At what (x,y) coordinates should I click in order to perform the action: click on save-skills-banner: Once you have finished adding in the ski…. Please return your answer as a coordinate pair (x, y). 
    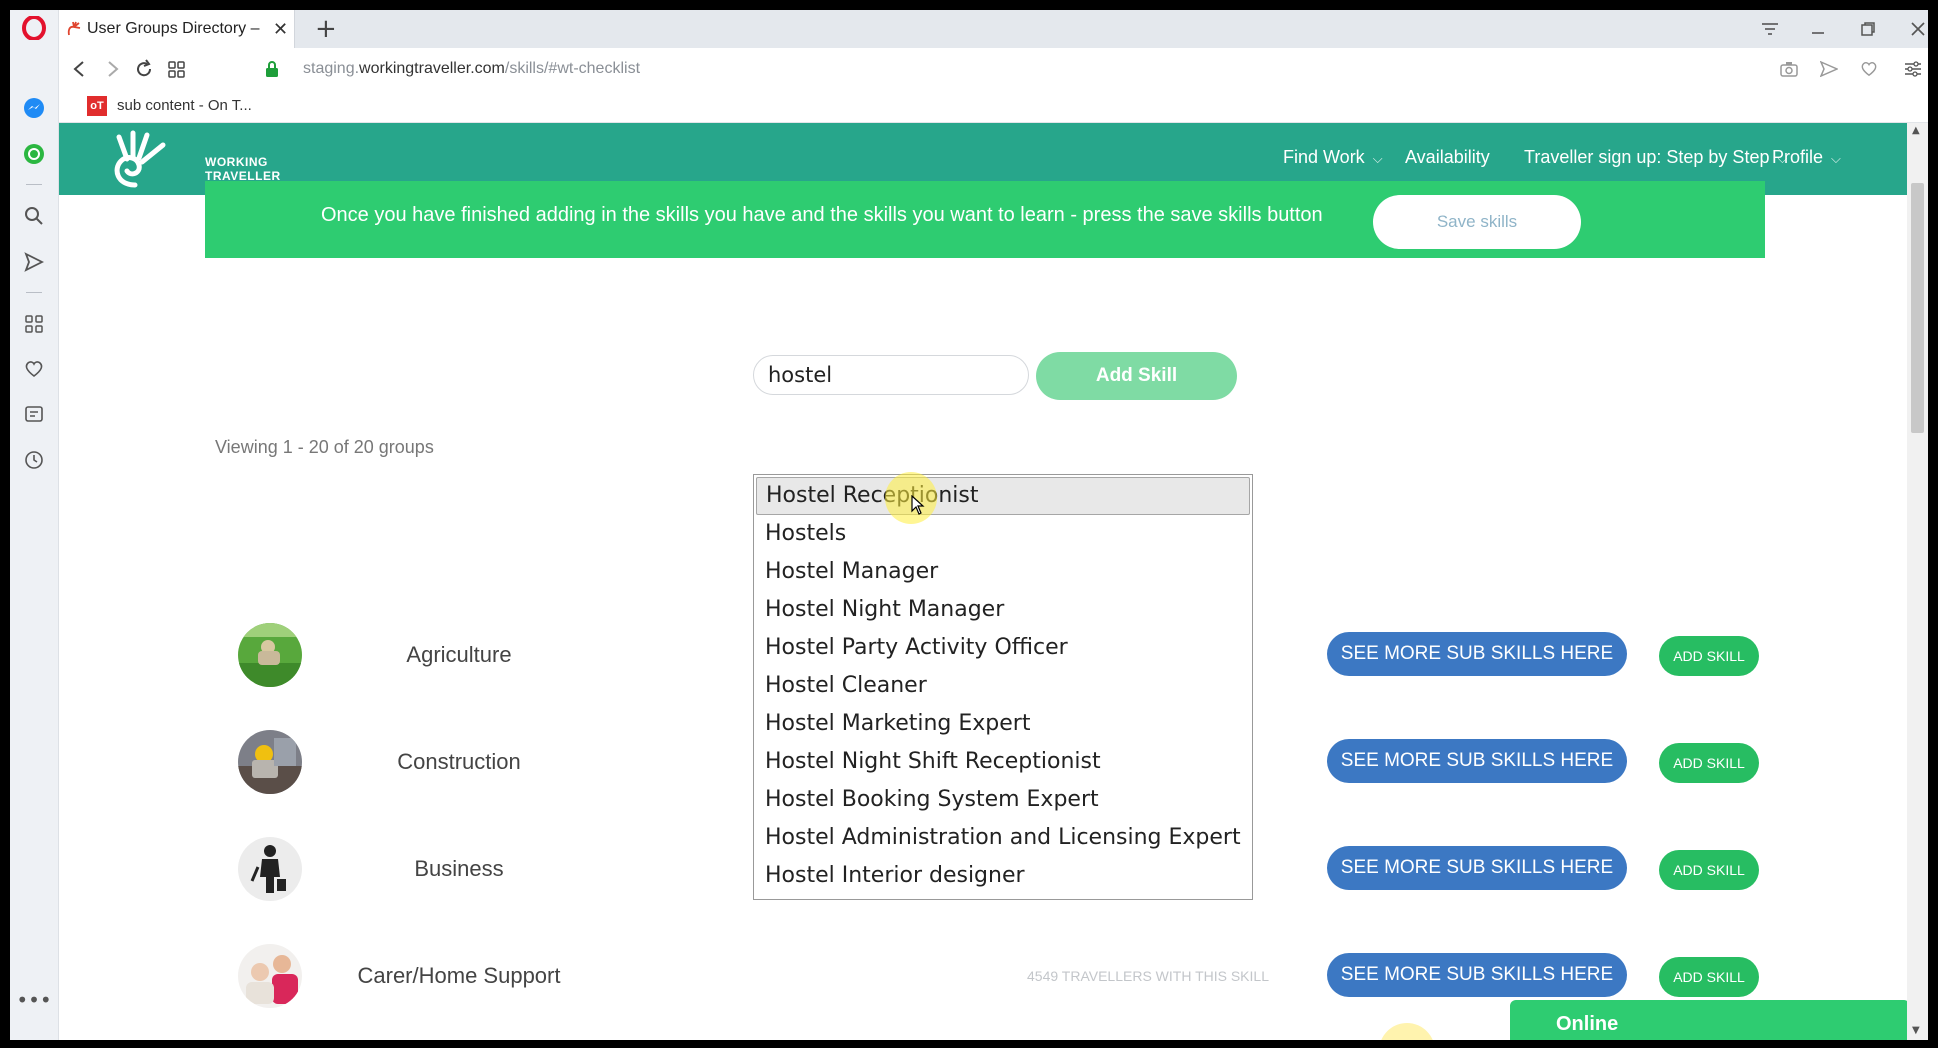
    Looking at the image, I should click on (985, 219).